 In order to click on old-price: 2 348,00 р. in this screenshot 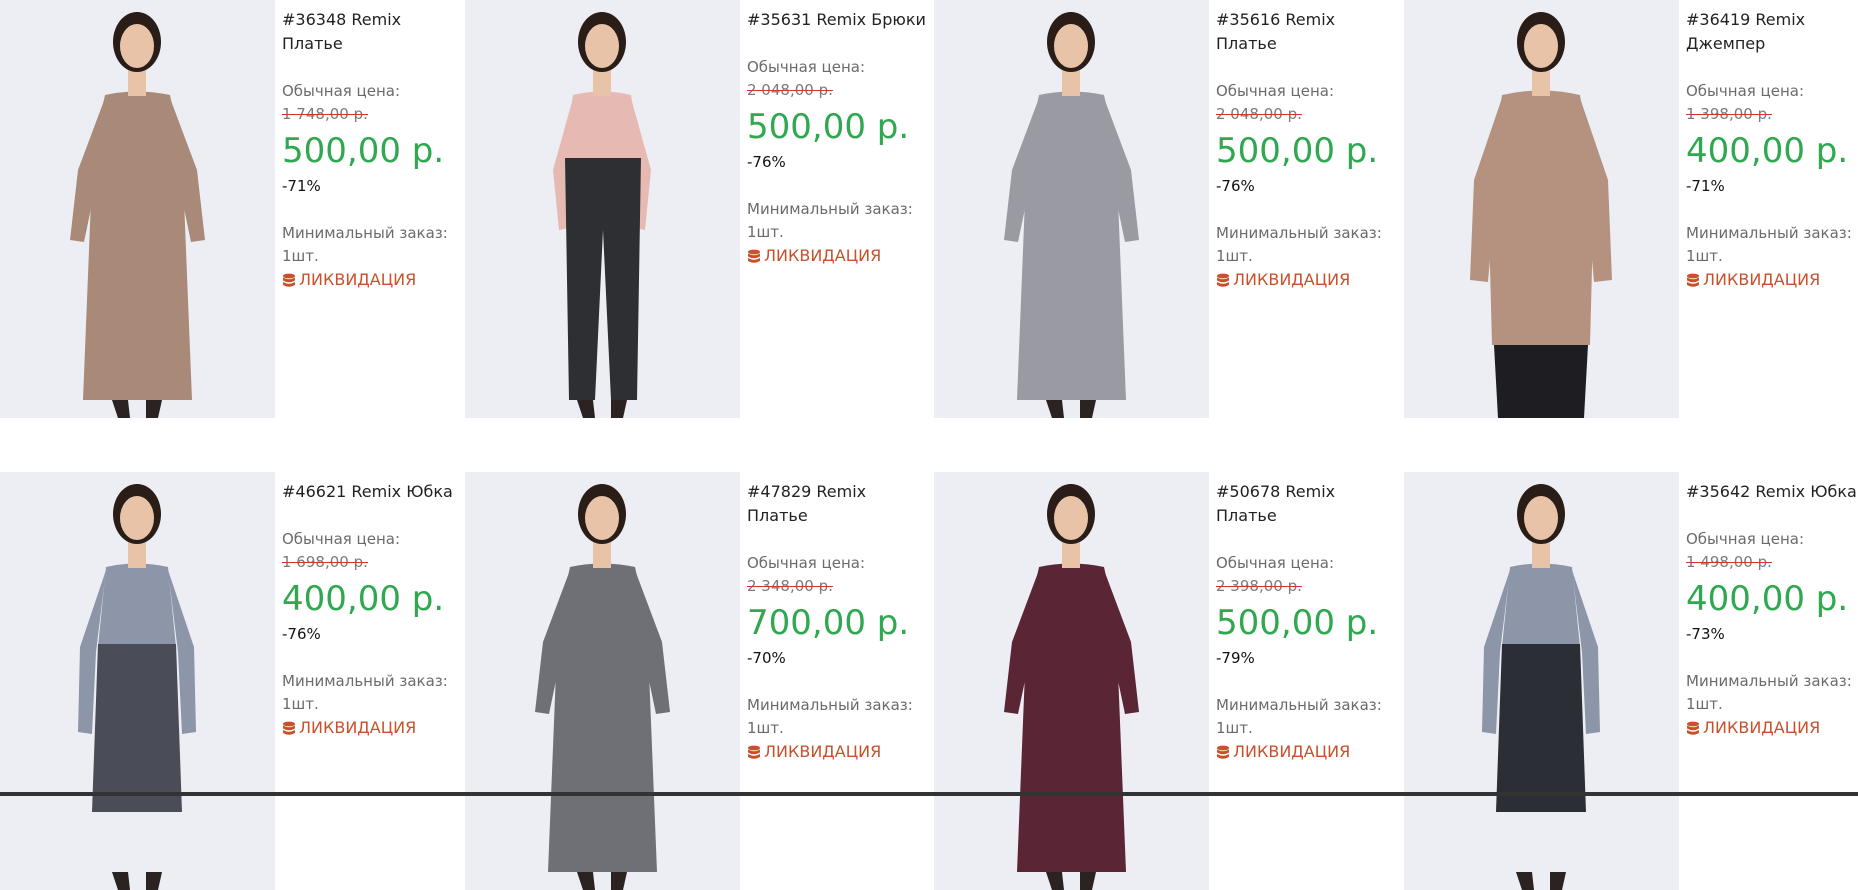, I will do `click(790, 586)`.